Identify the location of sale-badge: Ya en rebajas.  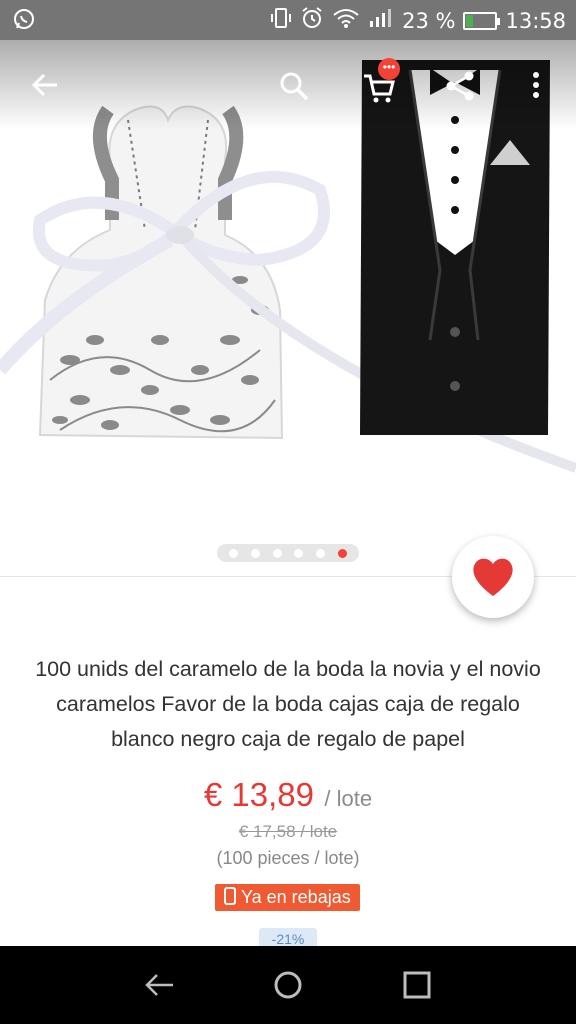
(287, 897).